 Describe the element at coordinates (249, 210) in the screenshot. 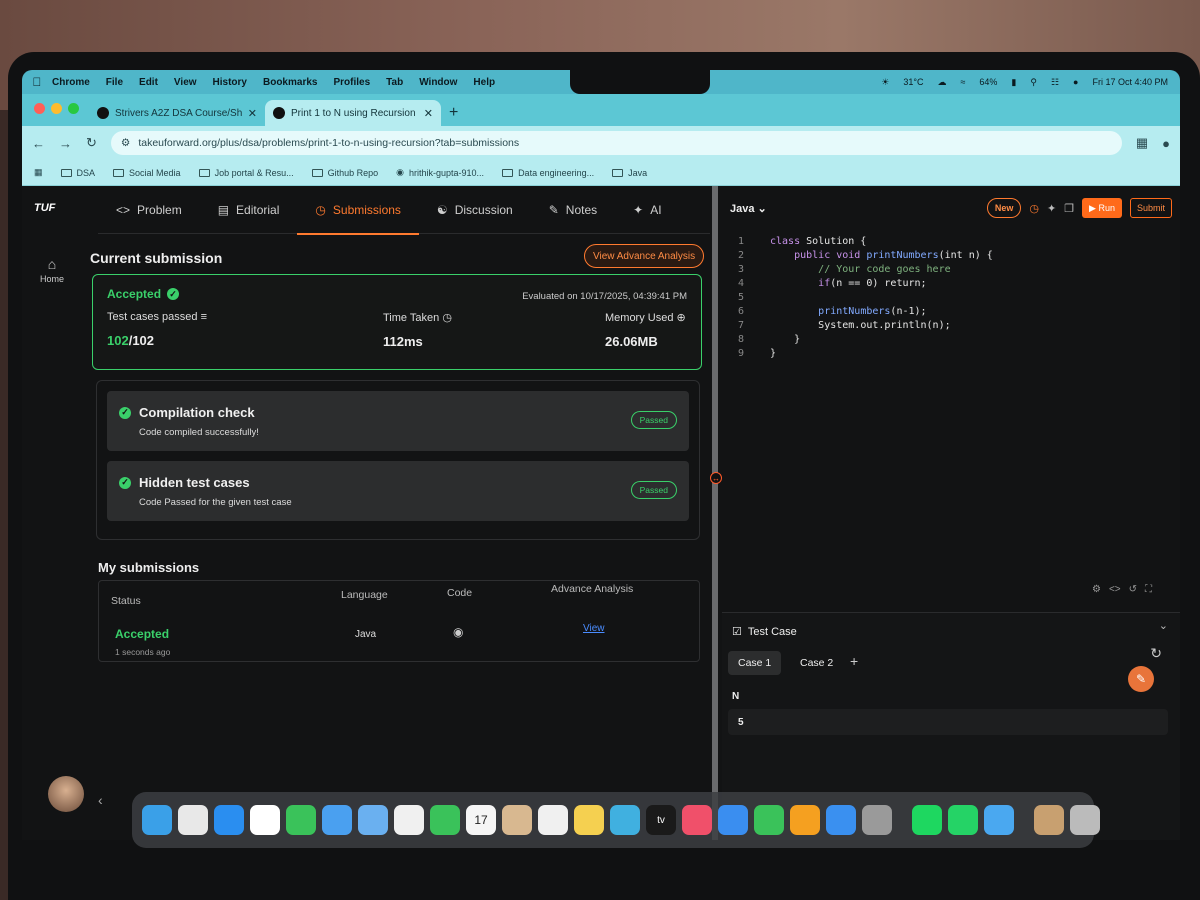

I see `tab-editorial: ▤ Editorial` at that location.